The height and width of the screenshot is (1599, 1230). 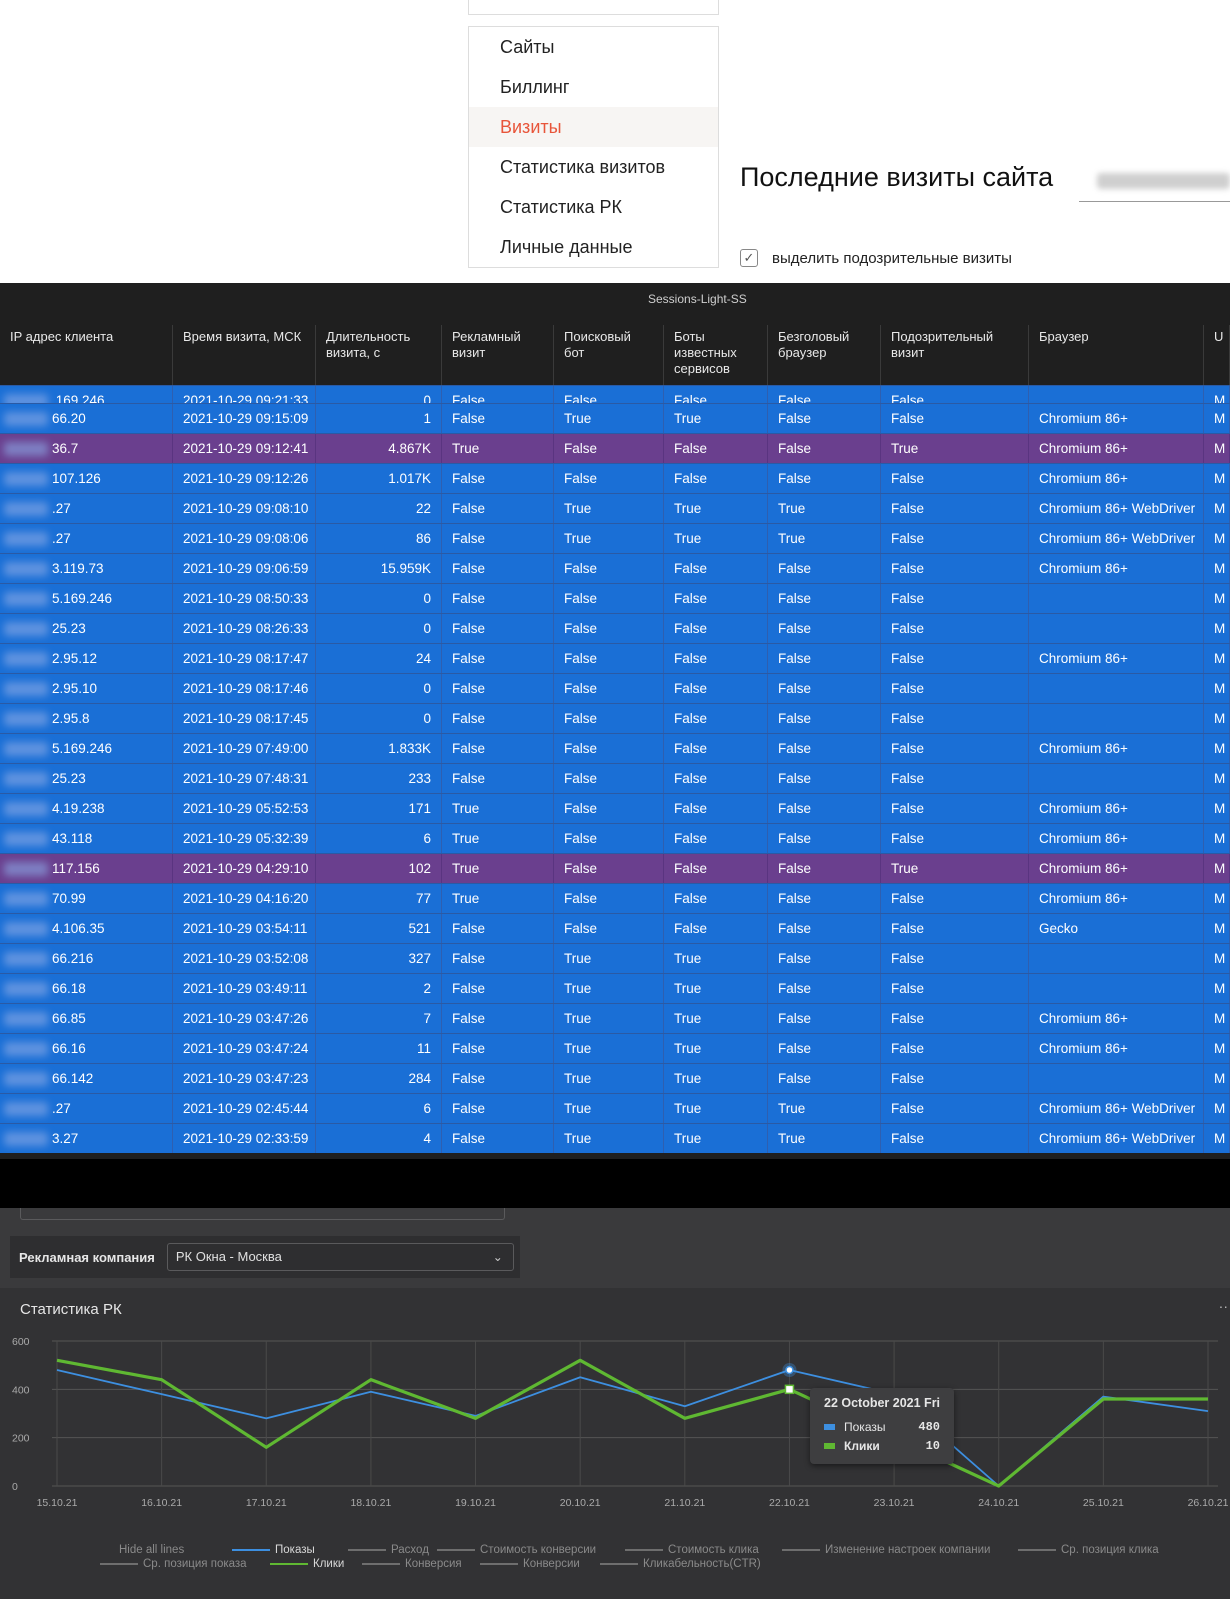 I want to click on menu-item: Визиты, so click(x=593, y=127).